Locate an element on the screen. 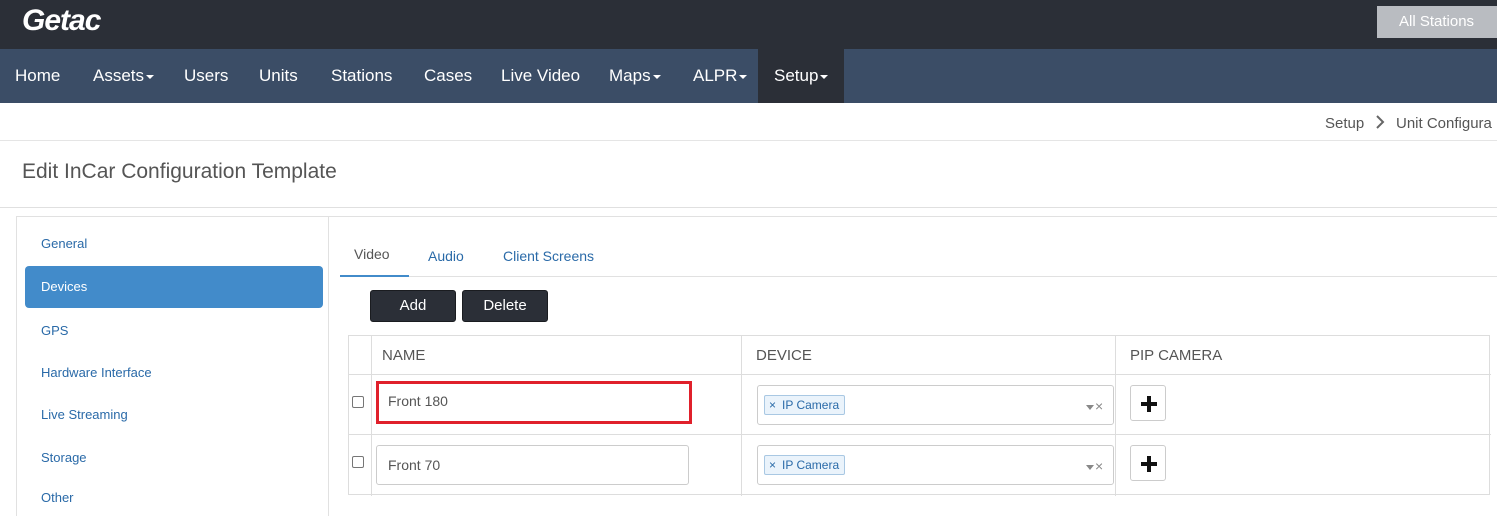 The width and height of the screenshot is (1497, 519). nav-live-video: Live Video is located at coordinates (540, 76).